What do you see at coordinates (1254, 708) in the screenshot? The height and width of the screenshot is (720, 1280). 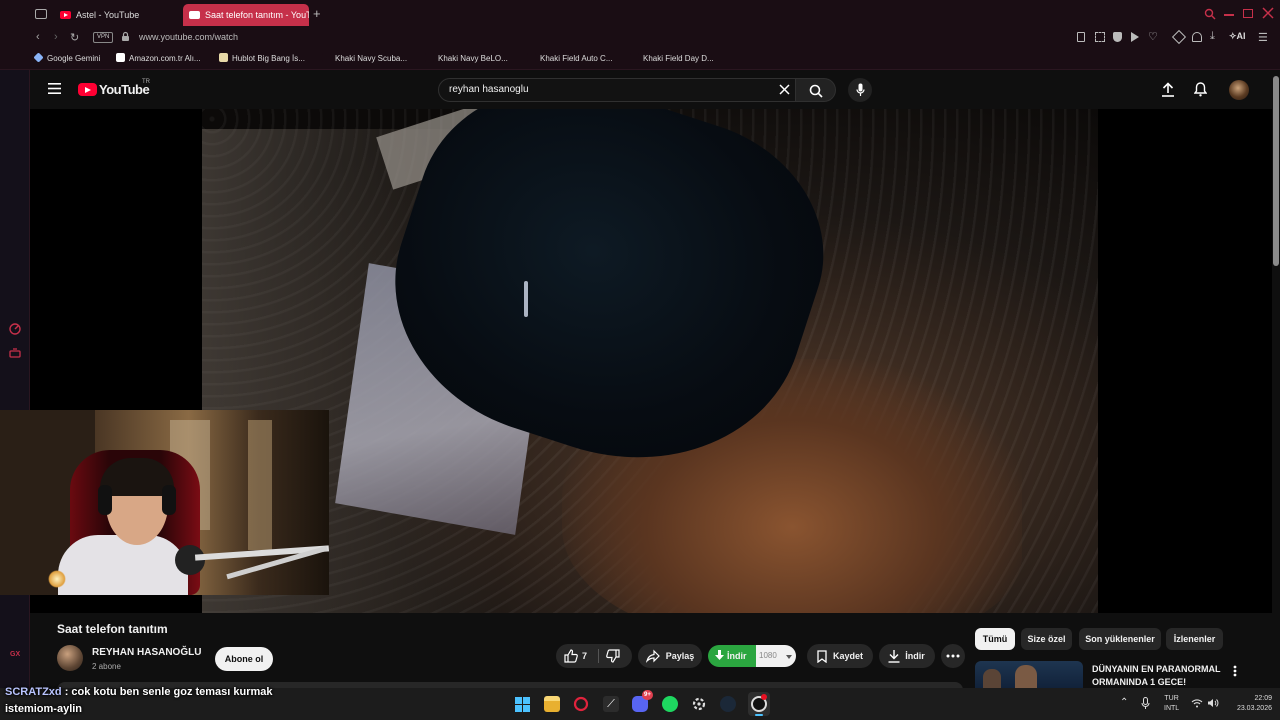 I see `clock-date: 23.03.2026` at bounding box center [1254, 708].